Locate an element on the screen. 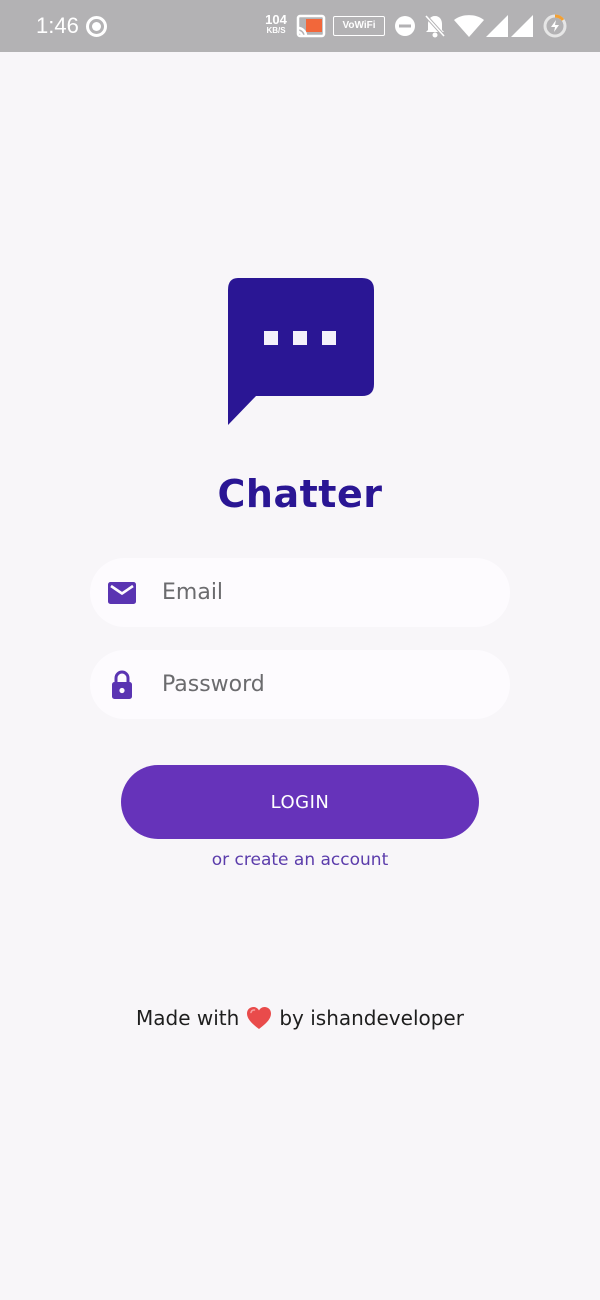  password-field-container is located at coordinates (300, 684).